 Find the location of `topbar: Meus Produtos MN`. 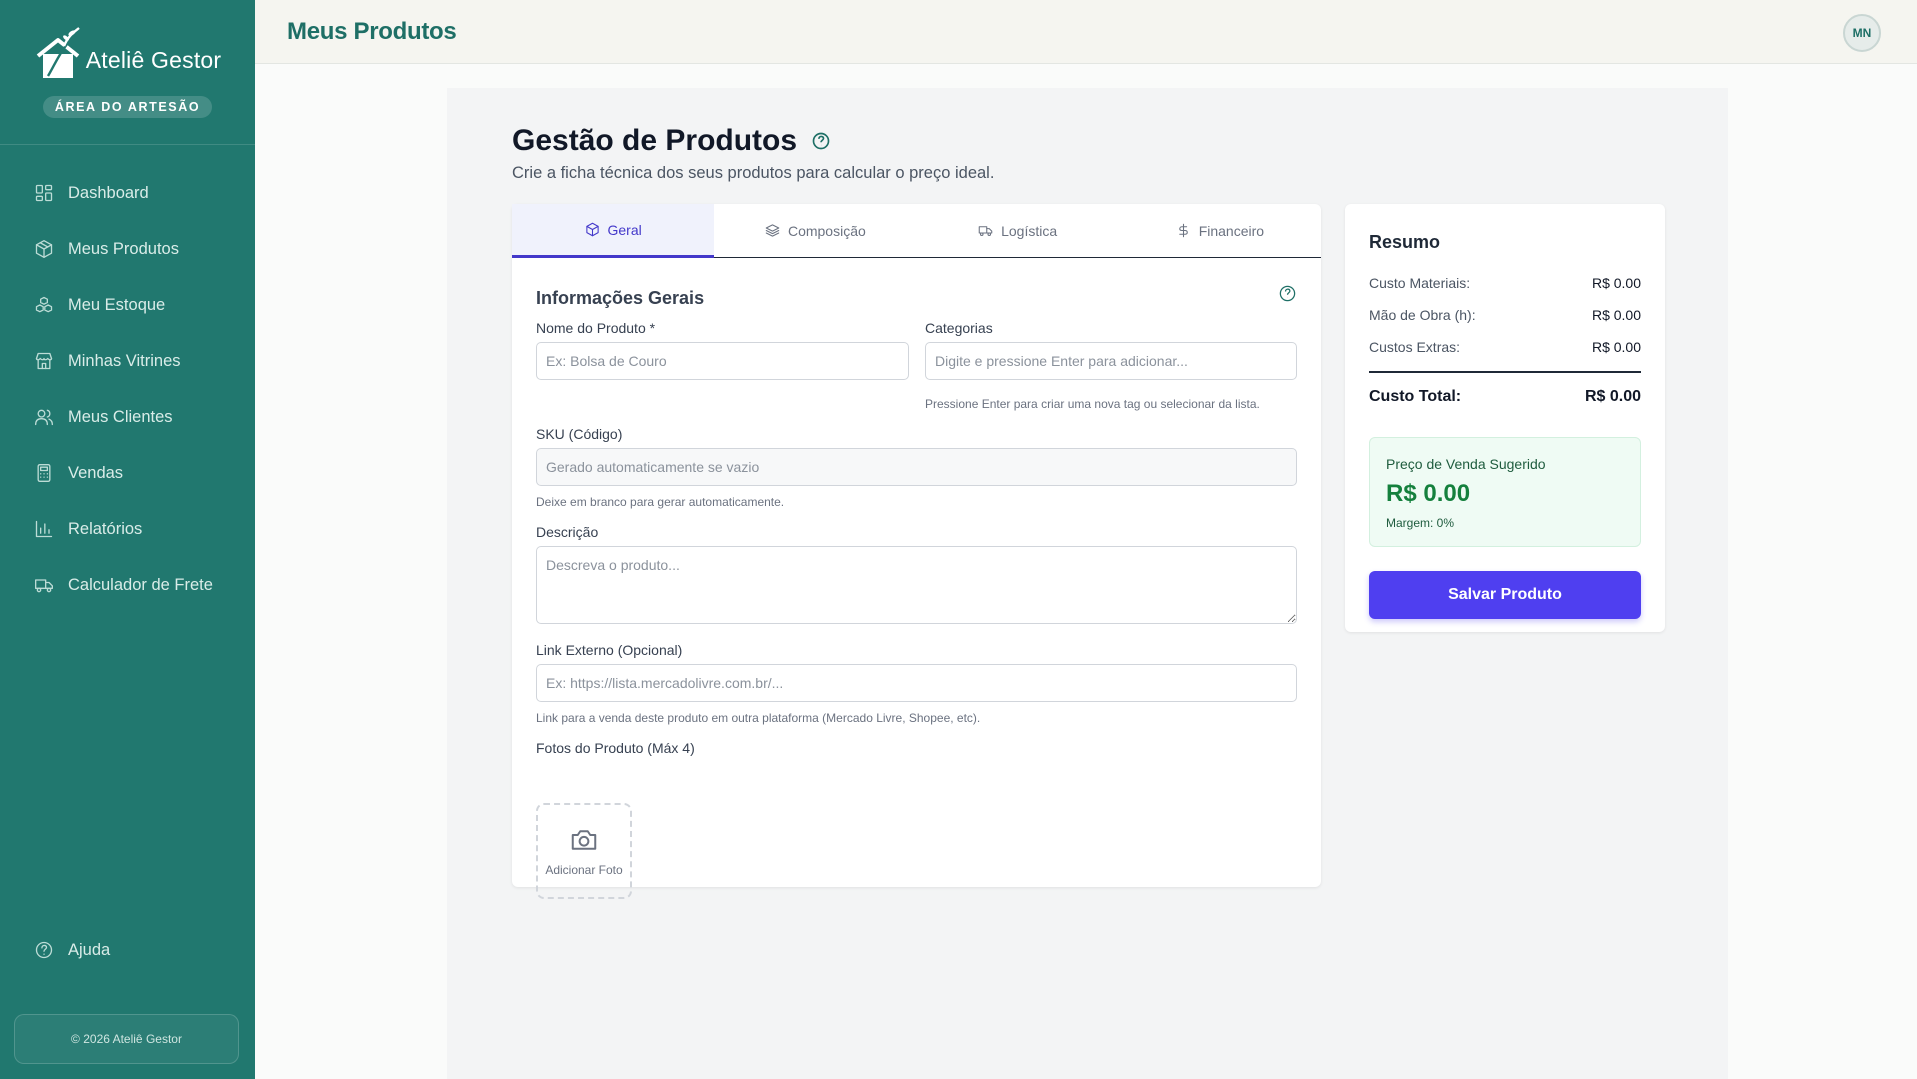

topbar: Meus Produtos MN is located at coordinates (1086, 32).